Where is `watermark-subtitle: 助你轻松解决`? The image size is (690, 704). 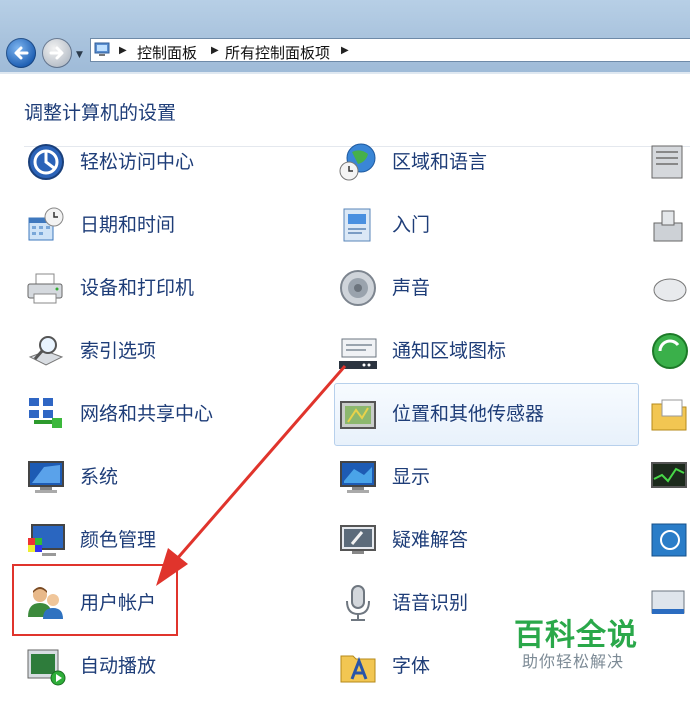
watermark-subtitle: 助你轻松解决 is located at coordinates (573, 661).